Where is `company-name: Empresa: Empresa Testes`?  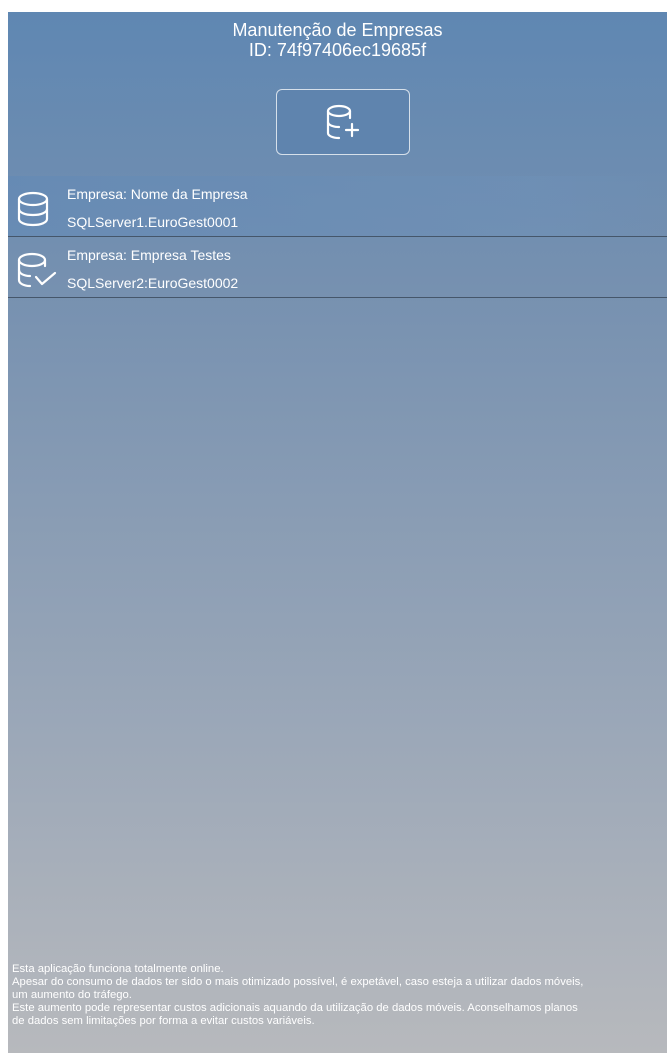 company-name: Empresa: Empresa Testes is located at coordinates (149, 255).